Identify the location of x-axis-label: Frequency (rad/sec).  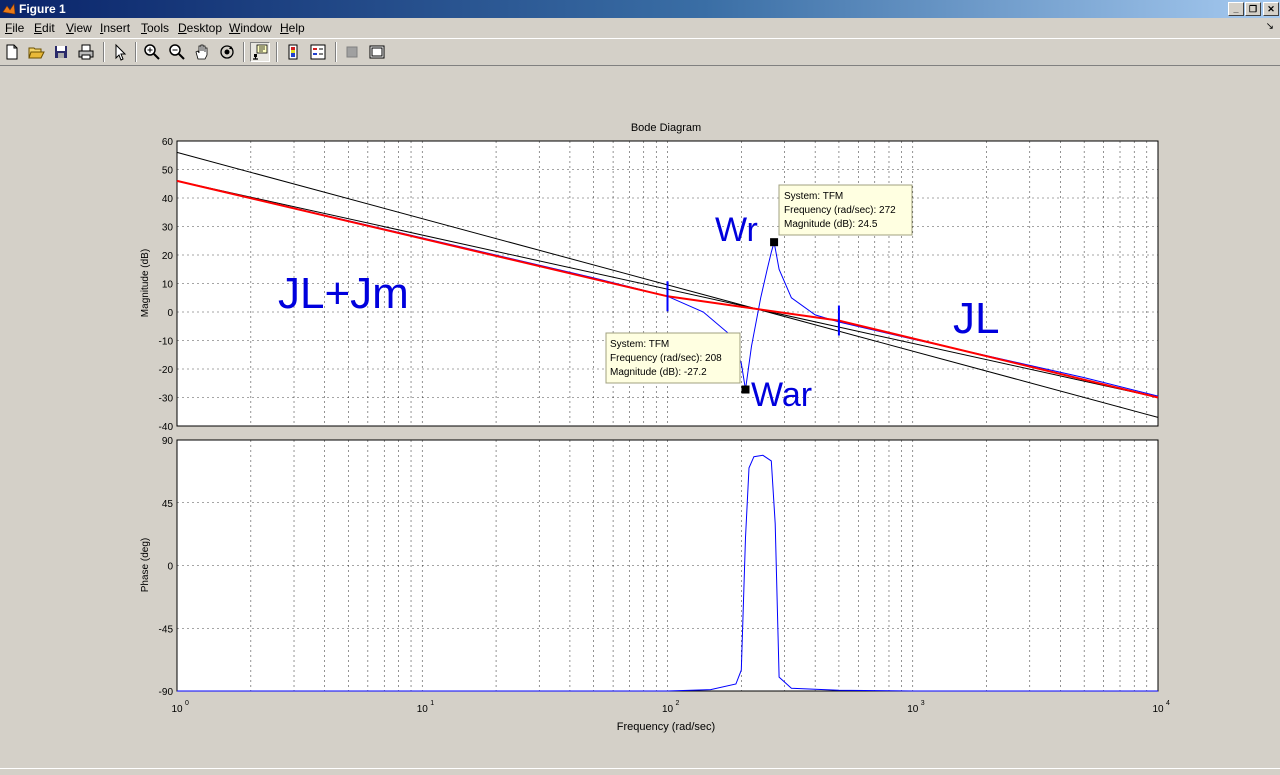
(666, 727).